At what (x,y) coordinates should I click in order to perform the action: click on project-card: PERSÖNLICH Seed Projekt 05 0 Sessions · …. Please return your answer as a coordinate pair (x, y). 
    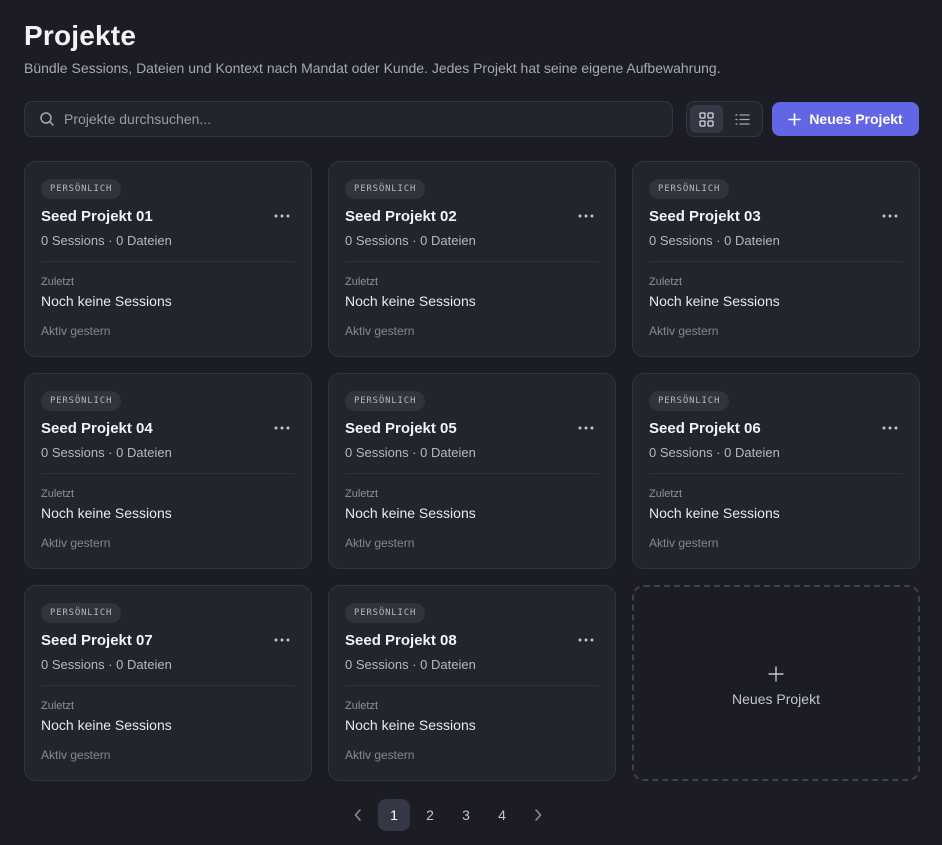
    Looking at the image, I should click on (472, 471).